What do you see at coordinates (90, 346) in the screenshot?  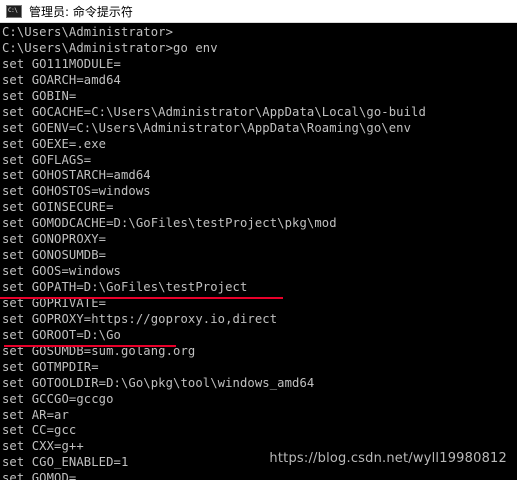 I see `goroot-highlight-underline` at bounding box center [90, 346].